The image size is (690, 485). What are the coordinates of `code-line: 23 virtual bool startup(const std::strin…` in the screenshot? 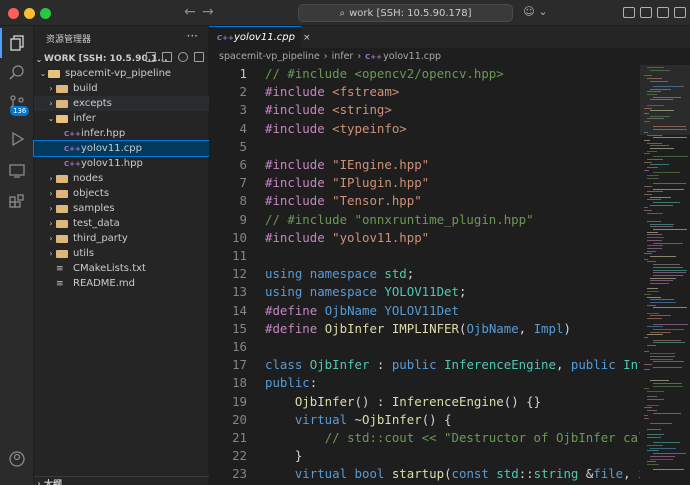 It's located at (424, 474).